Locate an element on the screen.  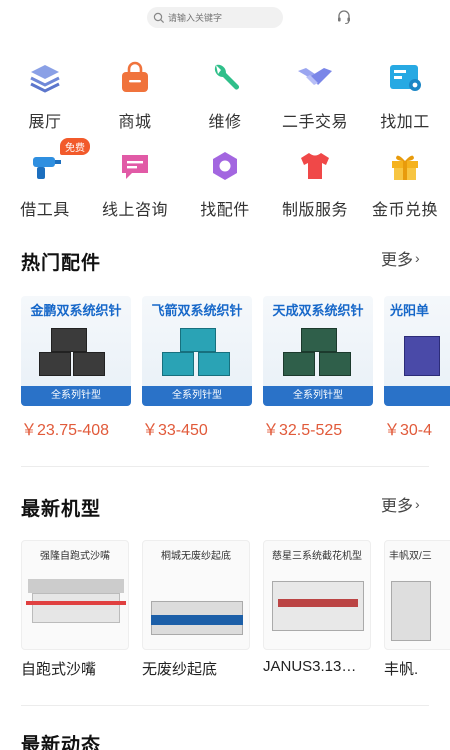
product-image: 飞箭双系统织针 全系列针型 is located at coordinates (197, 351).